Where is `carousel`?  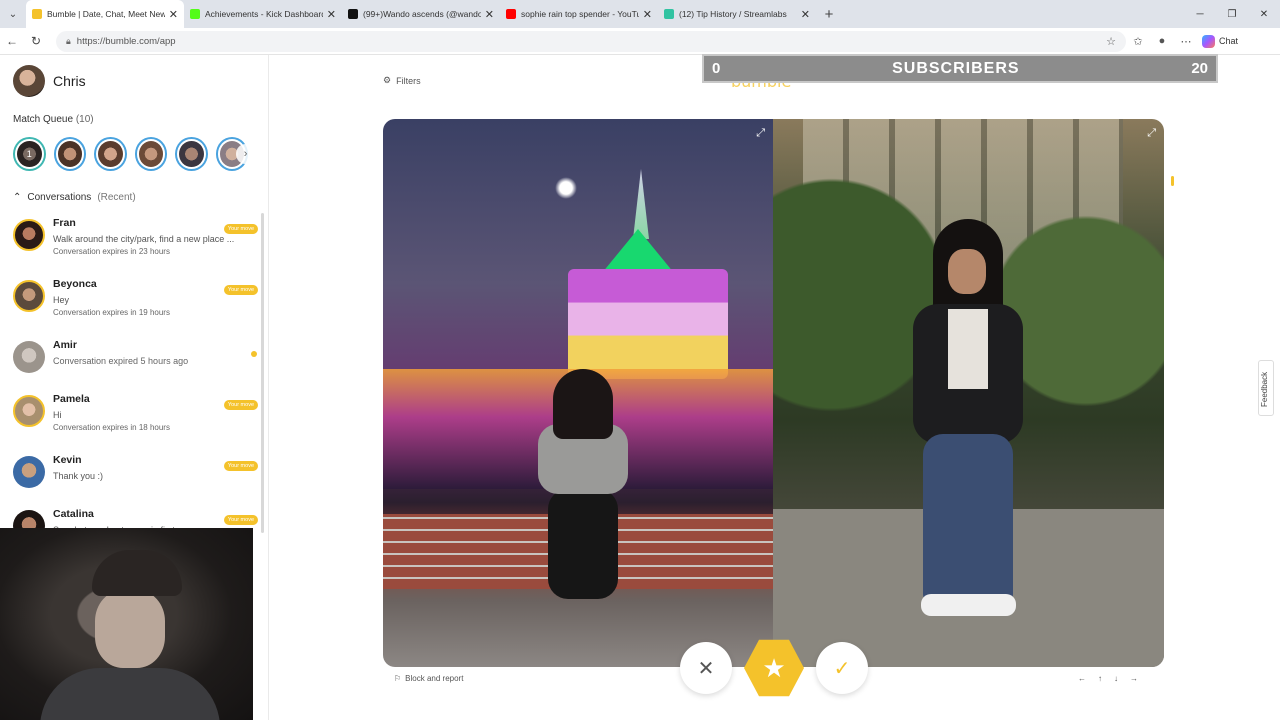
carousel is located at coordinates (648, 324).